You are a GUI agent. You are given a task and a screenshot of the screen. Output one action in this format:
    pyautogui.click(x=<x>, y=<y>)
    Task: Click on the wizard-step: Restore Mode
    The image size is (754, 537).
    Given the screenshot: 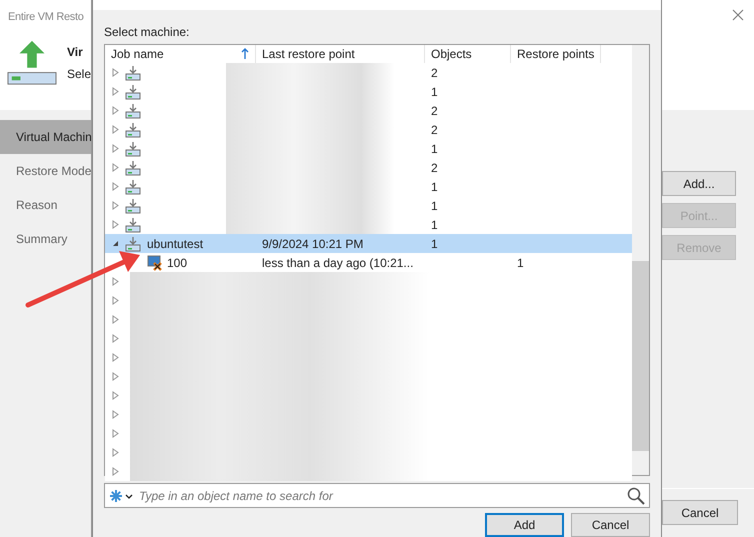 What is the action you would take?
    pyautogui.click(x=45, y=171)
    